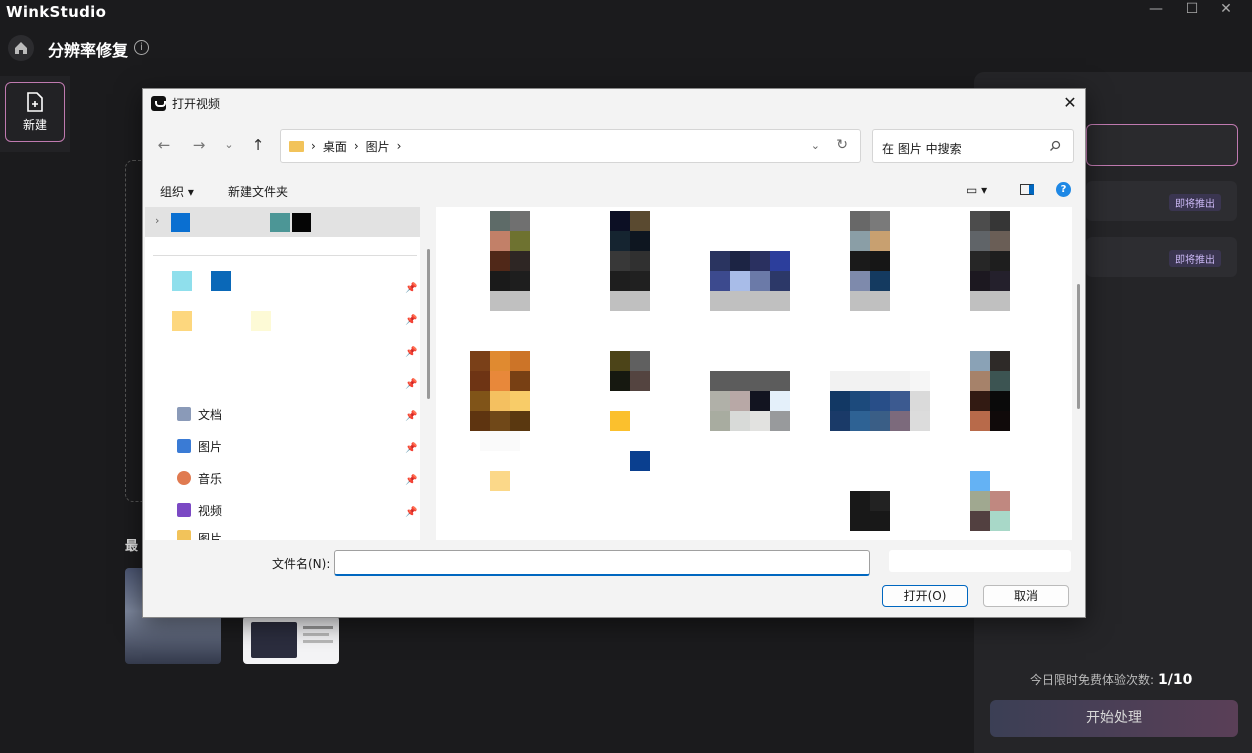 Image resolution: width=1252 pixels, height=753 pixels. What do you see at coordinates (199, 145) in the screenshot?
I see `forward-icon: →` at bounding box center [199, 145].